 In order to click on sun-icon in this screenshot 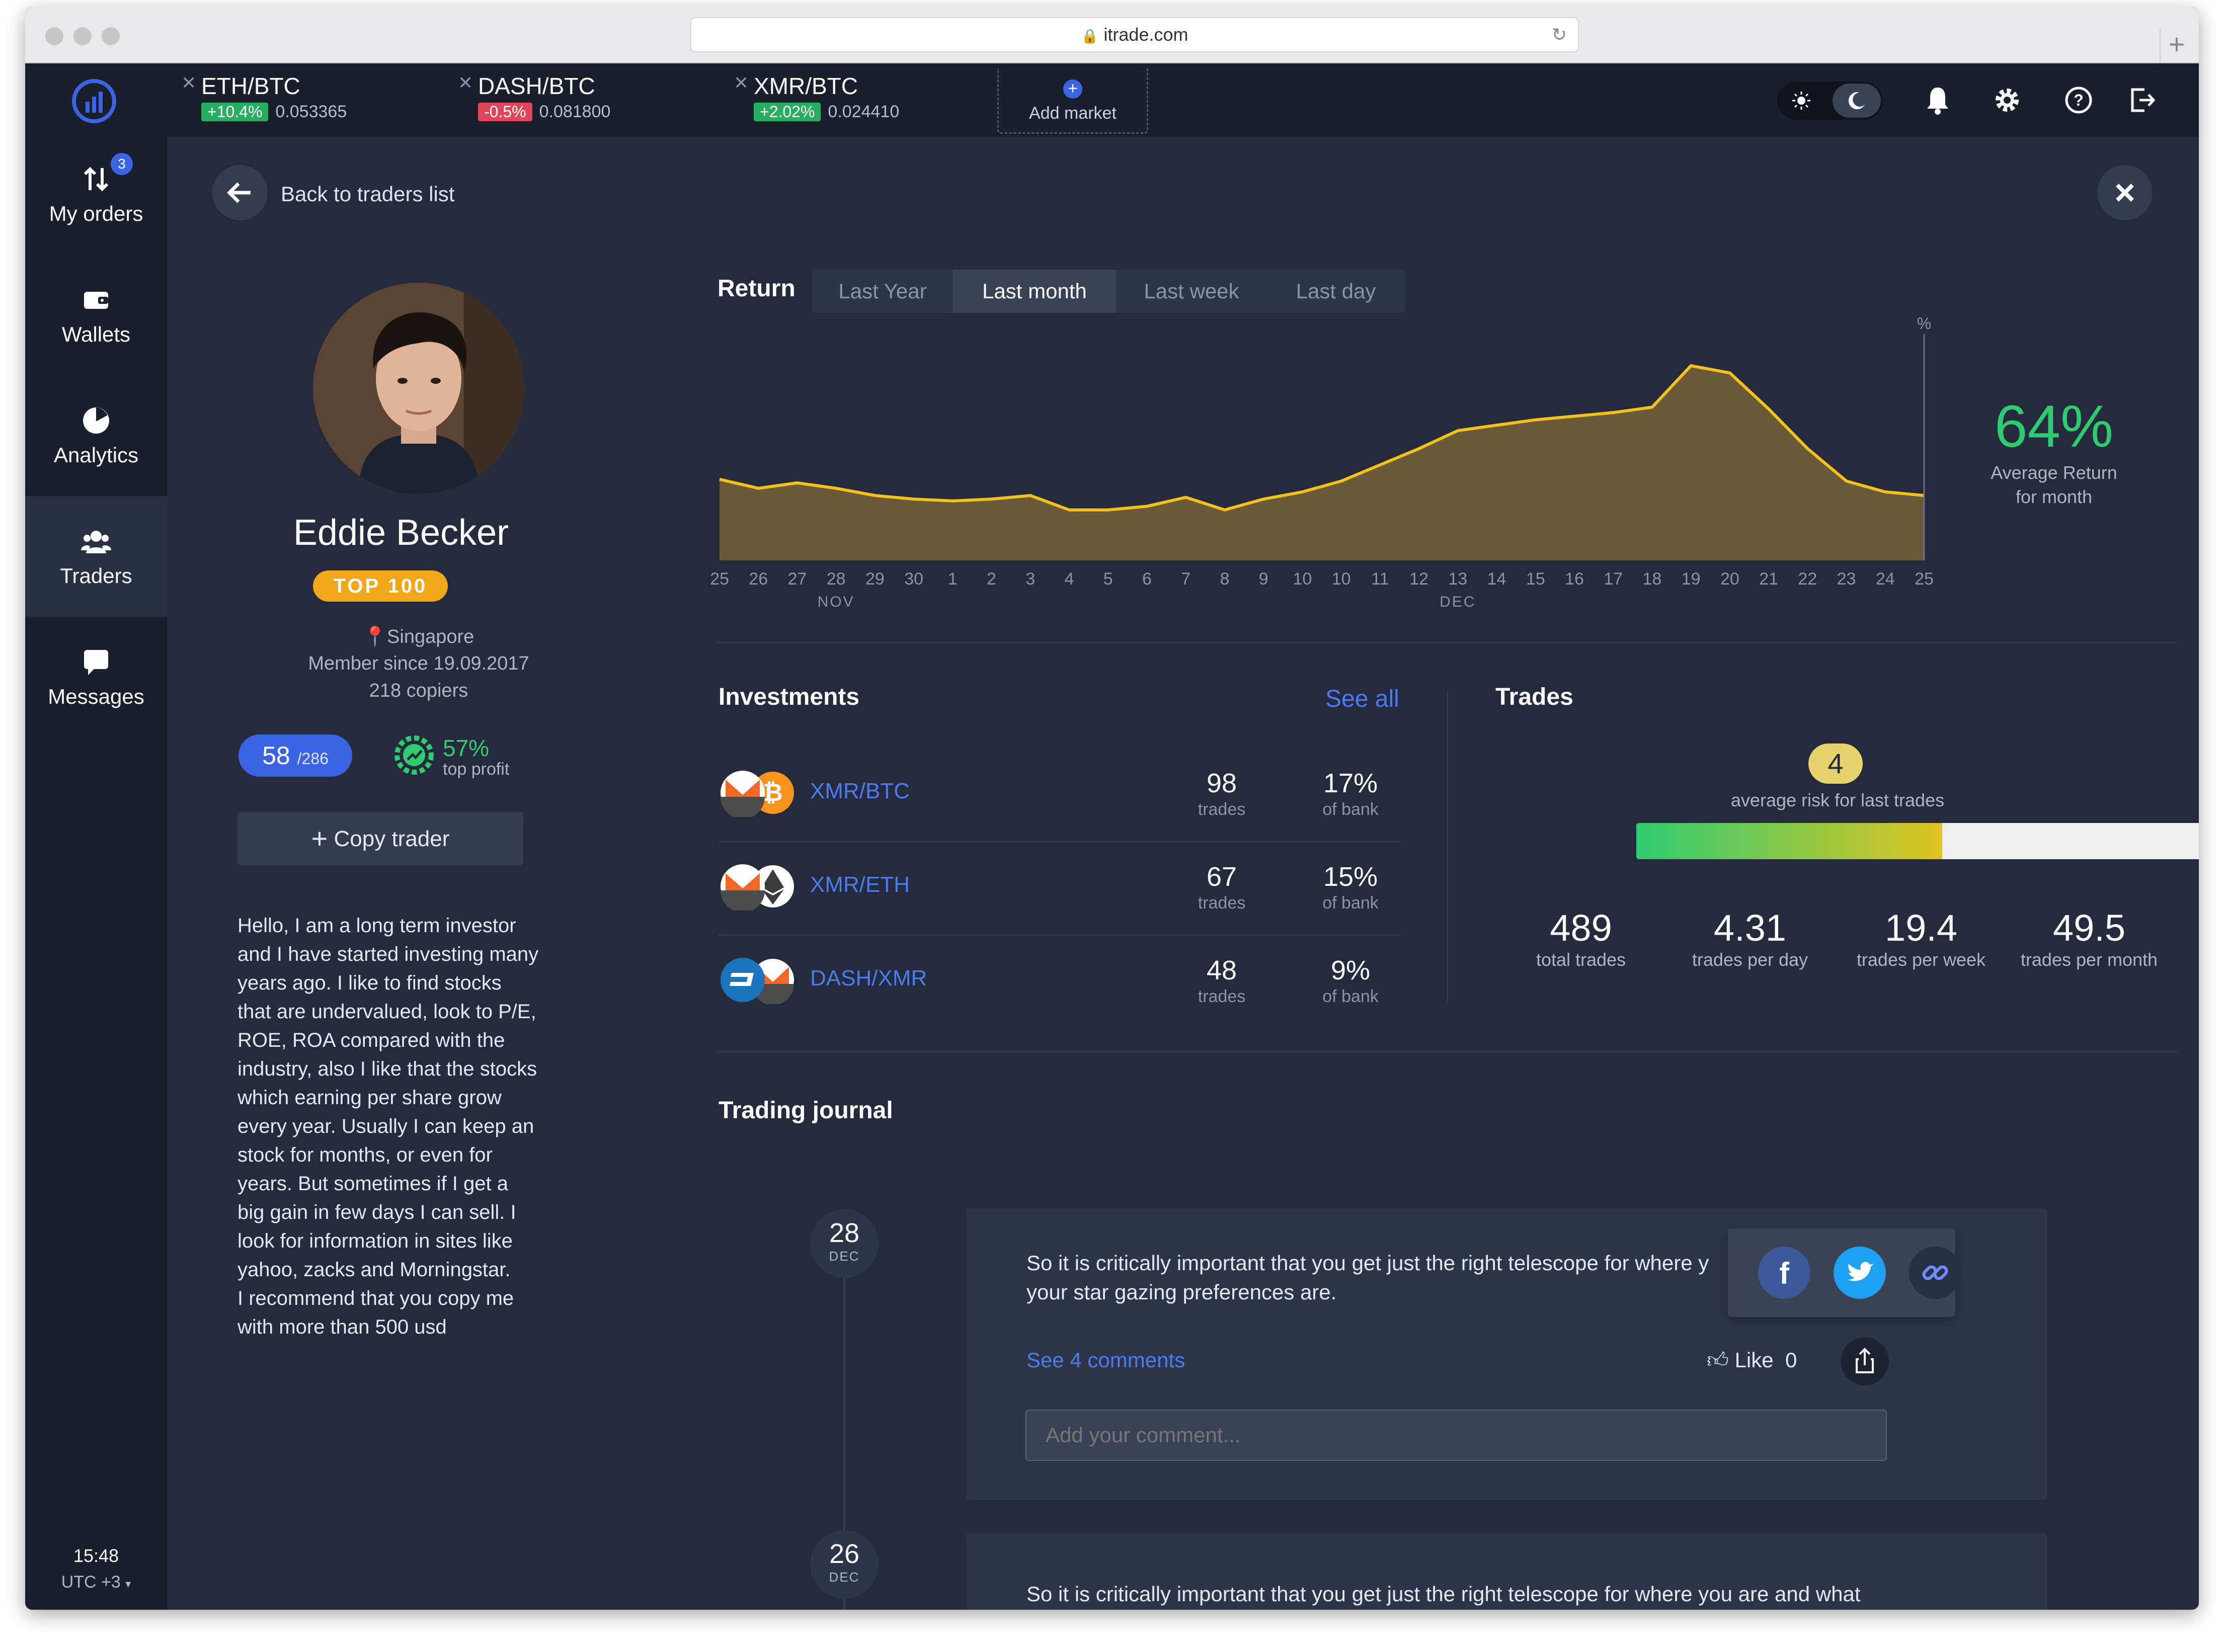, I will do `click(1801, 101)`.